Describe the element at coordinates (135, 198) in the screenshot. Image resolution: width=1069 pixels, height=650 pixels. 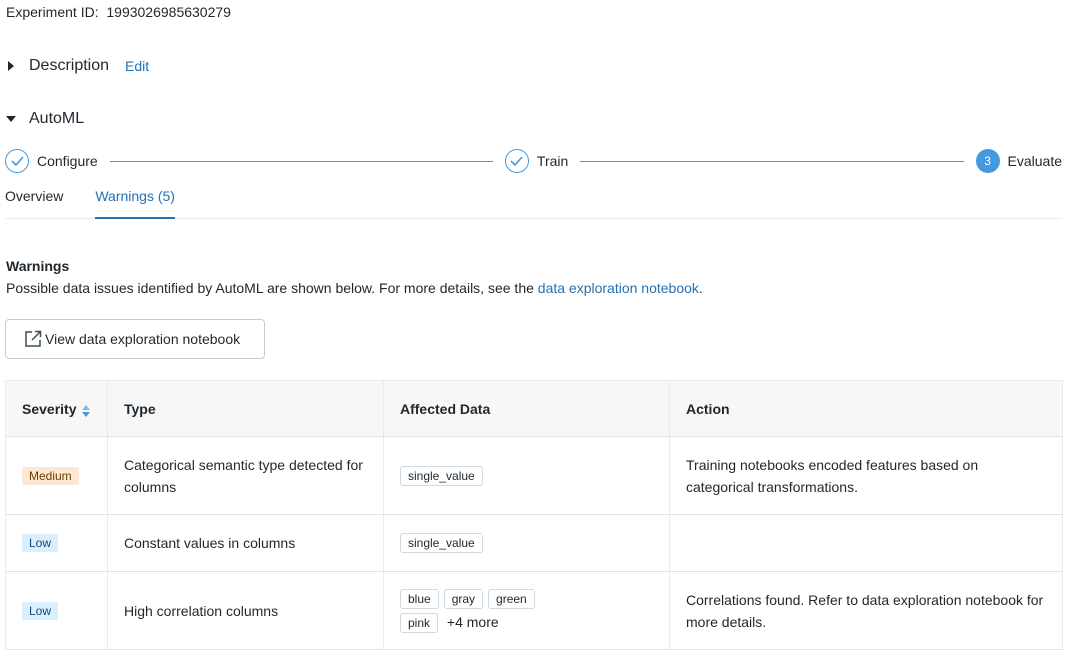
I see `tab-warnings: Warnings (5)` at that location.